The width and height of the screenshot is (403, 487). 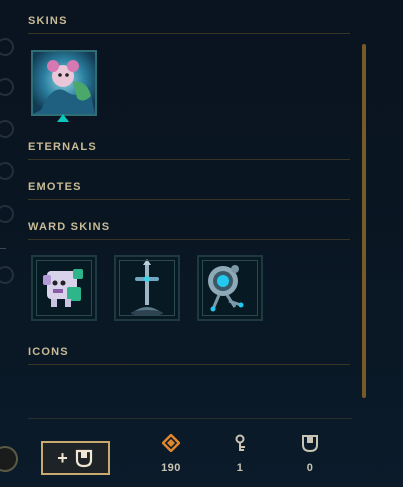 I want to click on owned-marker-icon, so click(x=63, y=118).